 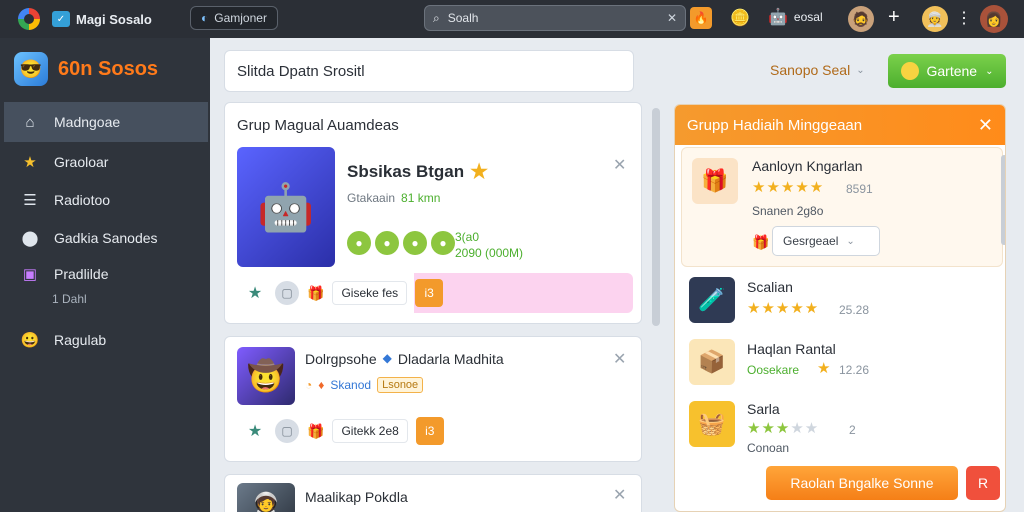 I want to click on search-icon: ⌕, so click(x=436, y=17).